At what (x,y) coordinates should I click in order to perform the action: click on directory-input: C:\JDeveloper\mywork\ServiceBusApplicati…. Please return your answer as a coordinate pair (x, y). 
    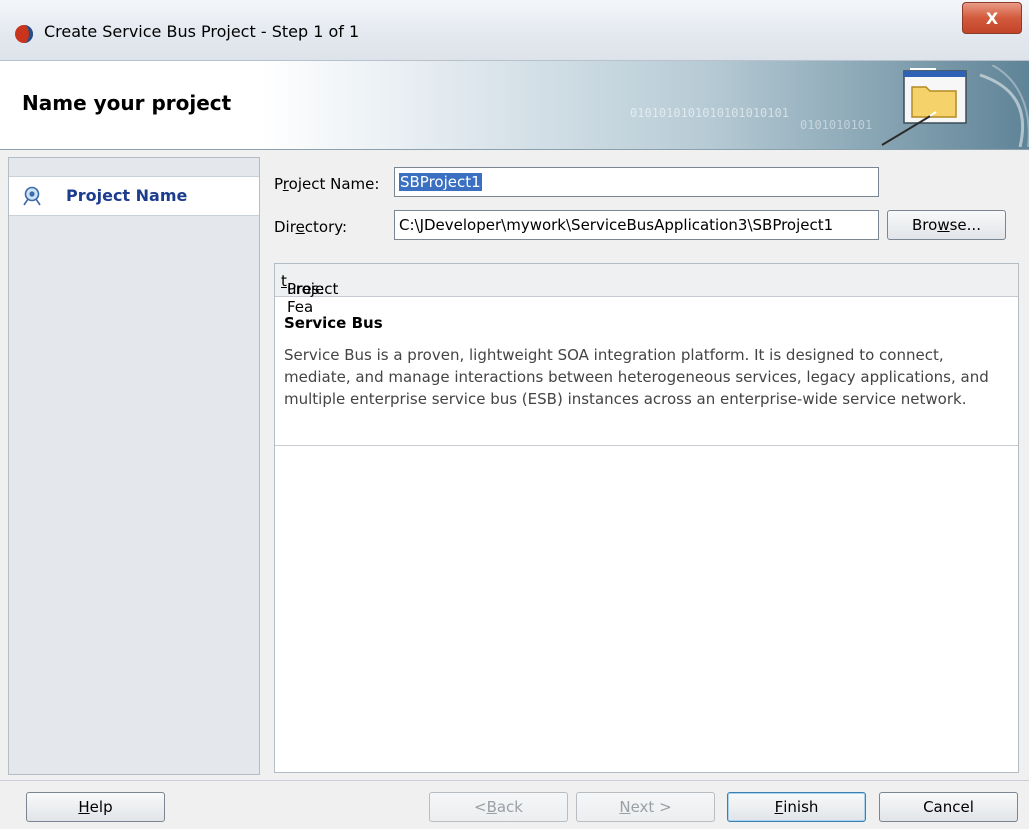
    Looking at the image, I should click on (636, 225).